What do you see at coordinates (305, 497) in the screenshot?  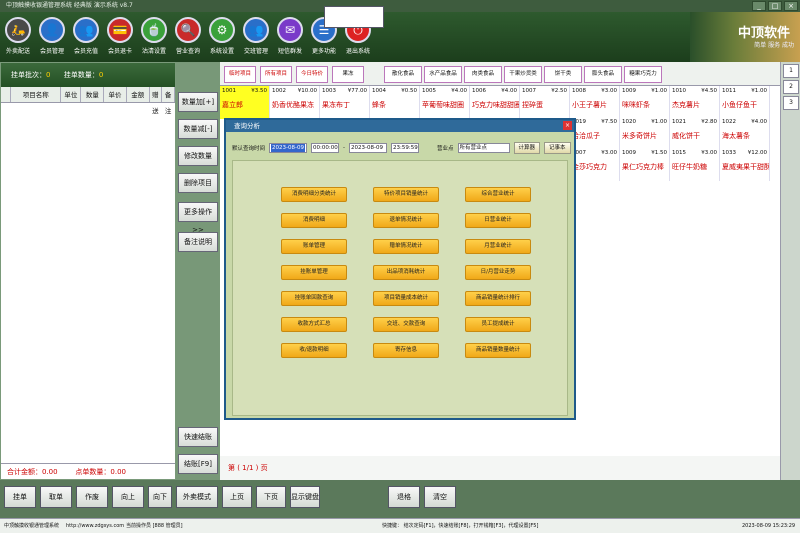 I see `bottom-button: 显示键盘` at bounding box center [305, 497].